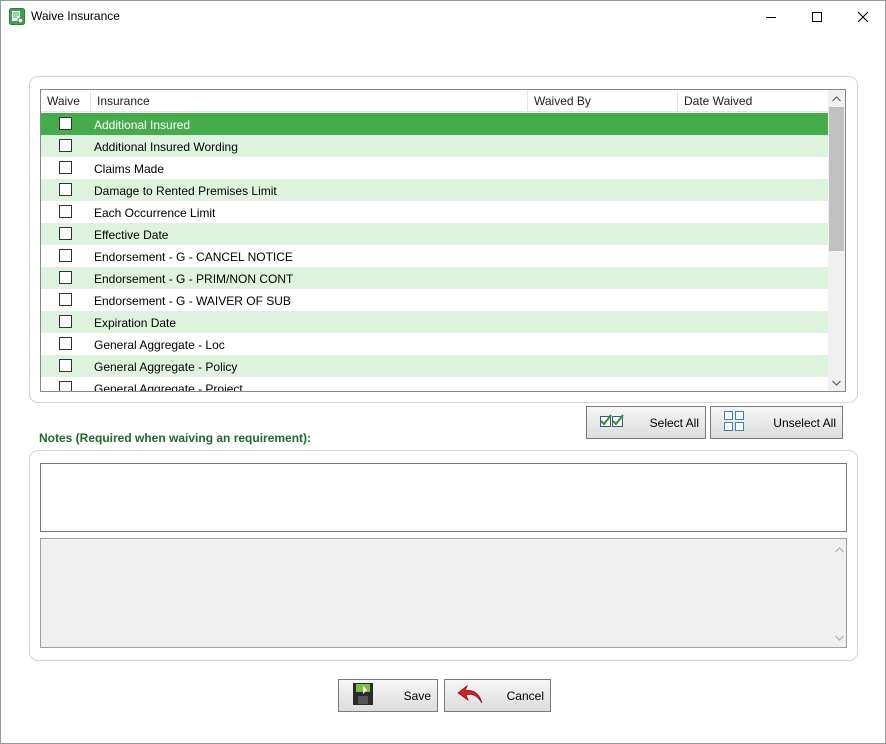  I want to click on insurance-name: Damage to Rented Premises Limit, so click(185, 191).